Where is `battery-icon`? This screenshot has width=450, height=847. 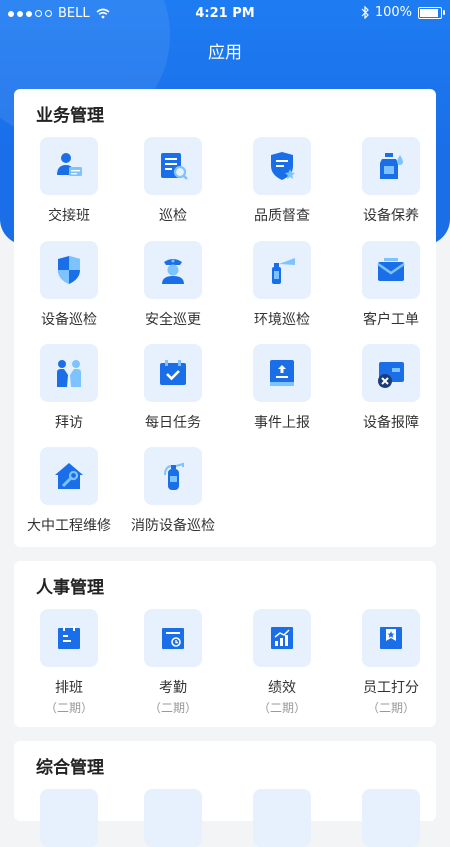 battery-icon is located at coordinates (431, 12).